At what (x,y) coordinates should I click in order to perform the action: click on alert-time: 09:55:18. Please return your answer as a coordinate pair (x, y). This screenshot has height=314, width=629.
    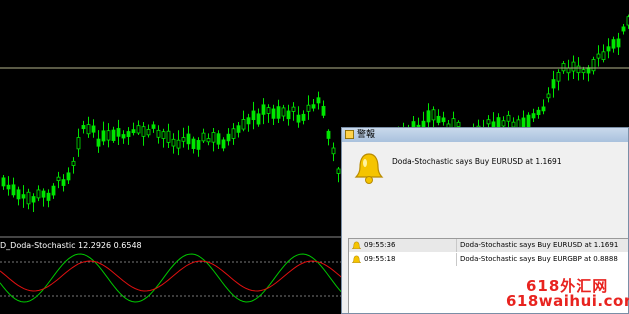
    Looking at the image, I should click on (380, 259).